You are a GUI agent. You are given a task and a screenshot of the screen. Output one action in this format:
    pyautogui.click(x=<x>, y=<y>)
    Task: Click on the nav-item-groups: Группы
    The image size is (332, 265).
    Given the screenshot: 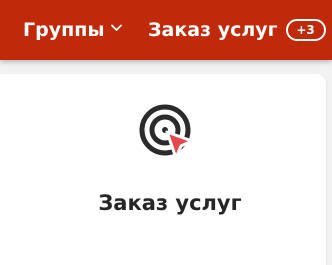 What is the action you would take?
    pyautogui.click(x=72, y=30)
    